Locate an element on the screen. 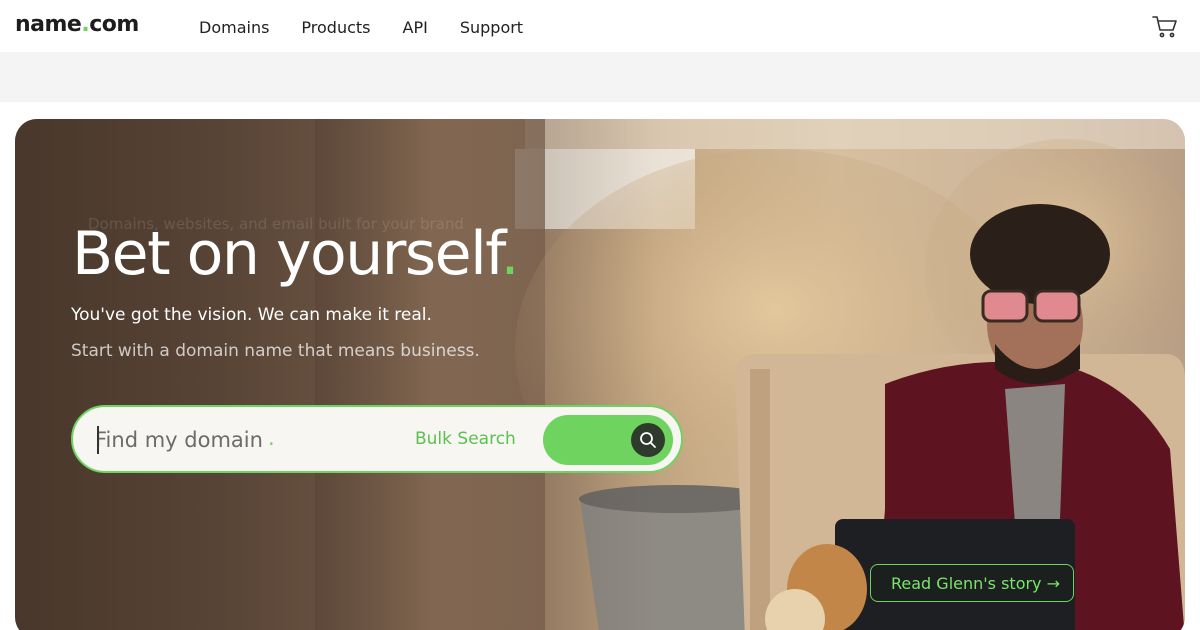 The image size is (1200, 630). nav-domains: Domains is located at coordinates (234, 27).